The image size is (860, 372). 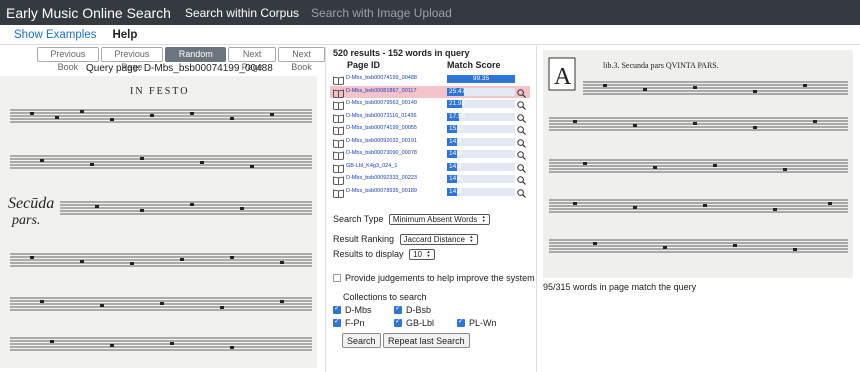 What do you see at coordinates (426, 340) in the screenshot?
I see `repeat-search-button: Repeat last Search` at bounding box center [426, 340].